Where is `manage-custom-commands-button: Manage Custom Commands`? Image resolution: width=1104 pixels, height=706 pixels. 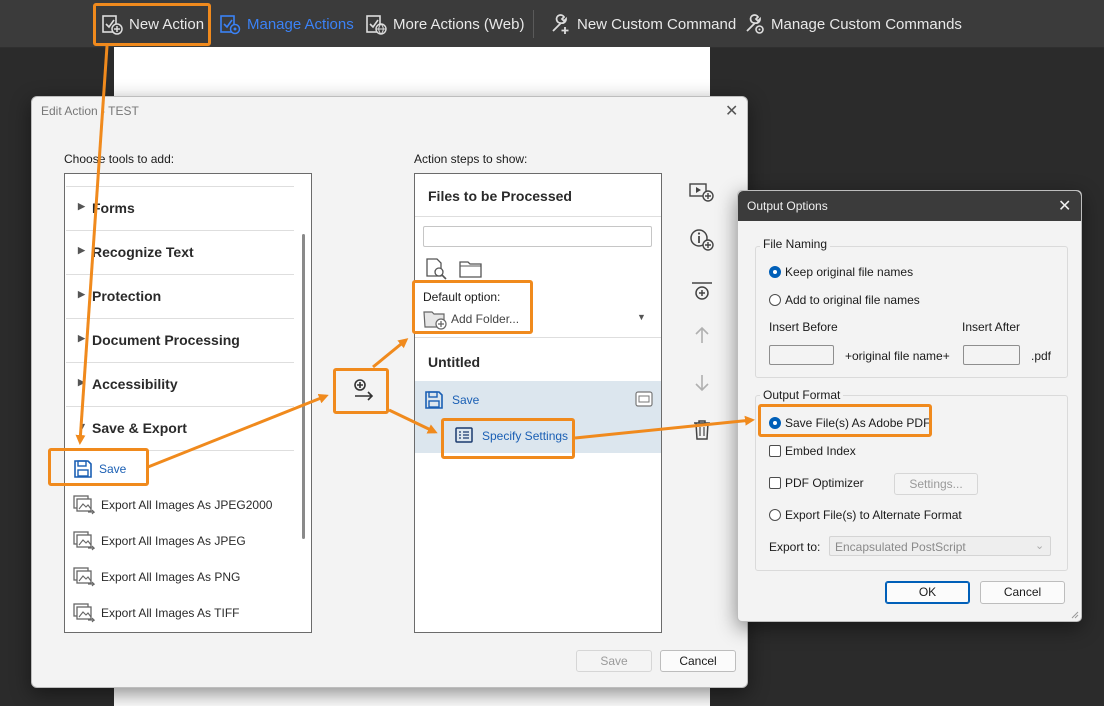 manage-custom-commands-button: Manage Custom Commands is located at coordinates (852, 24).